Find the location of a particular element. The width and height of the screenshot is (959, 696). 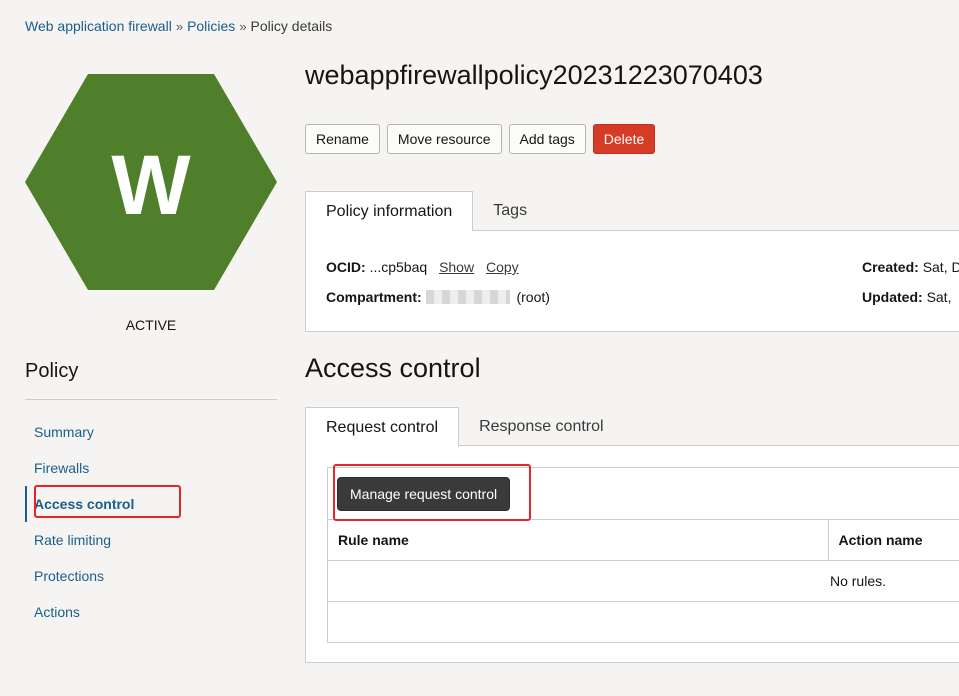

add-tags-button: Add tags is located at coordinates (547, 139).